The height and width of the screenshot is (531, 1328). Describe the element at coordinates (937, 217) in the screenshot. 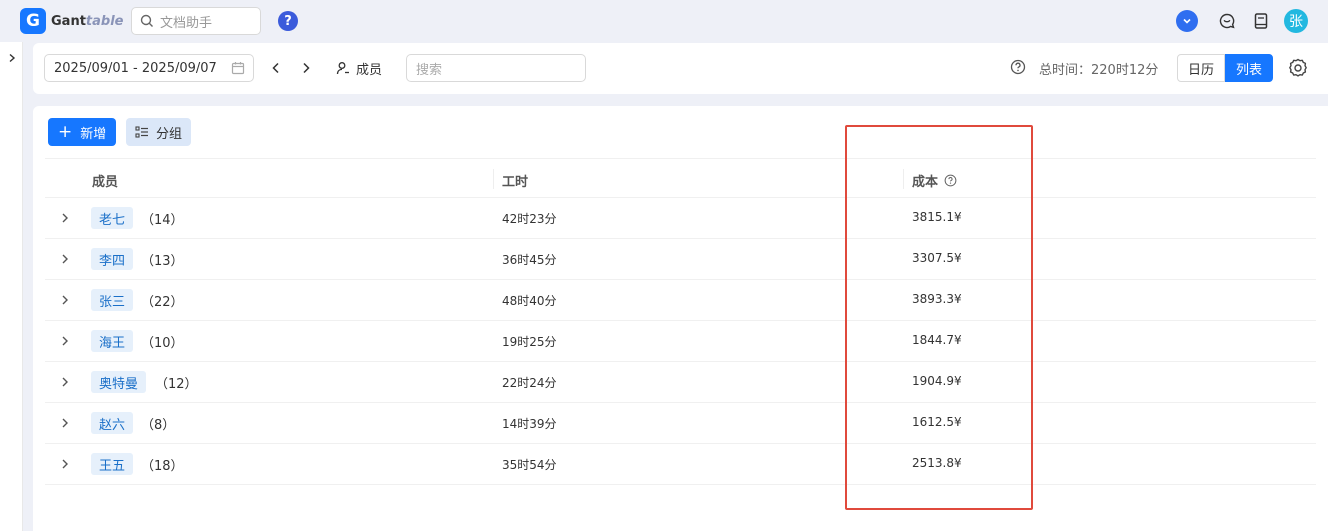

I see `cost-cell: 3815.1¥` at that location.